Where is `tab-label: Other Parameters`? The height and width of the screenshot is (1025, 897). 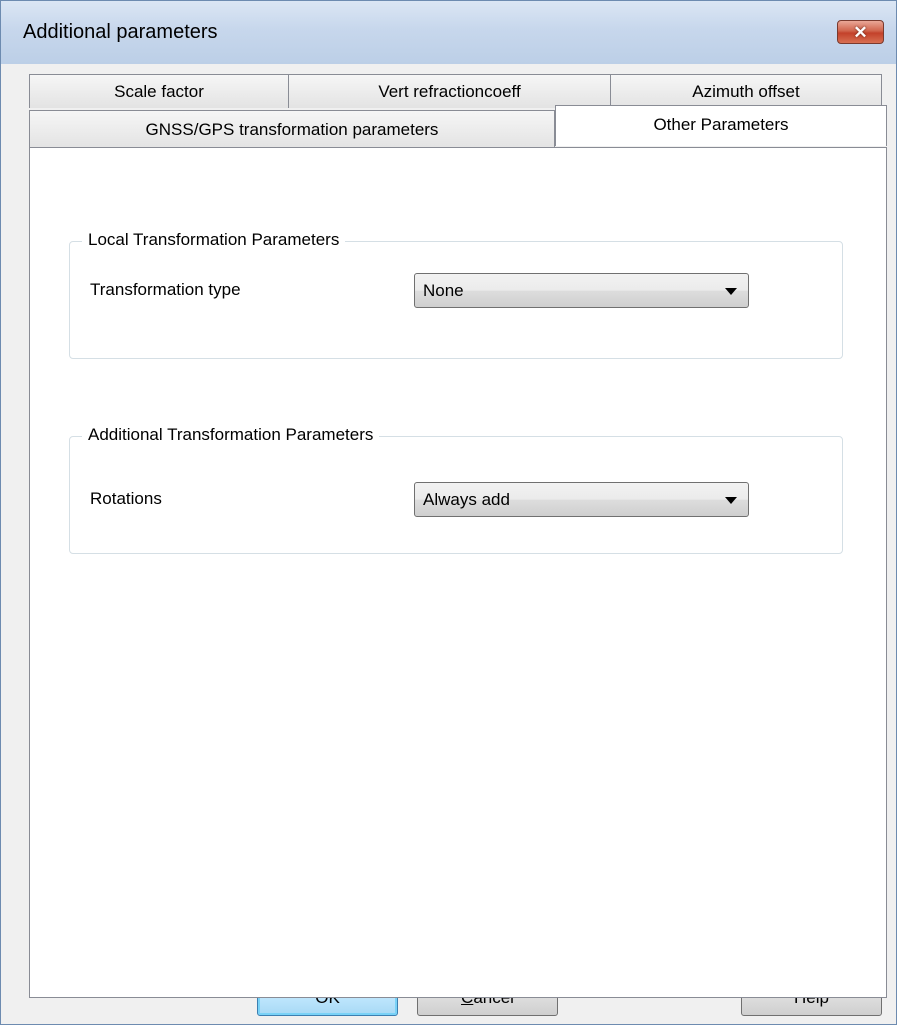
tab-label: Other Parameters is located at coordinates (721, 124).